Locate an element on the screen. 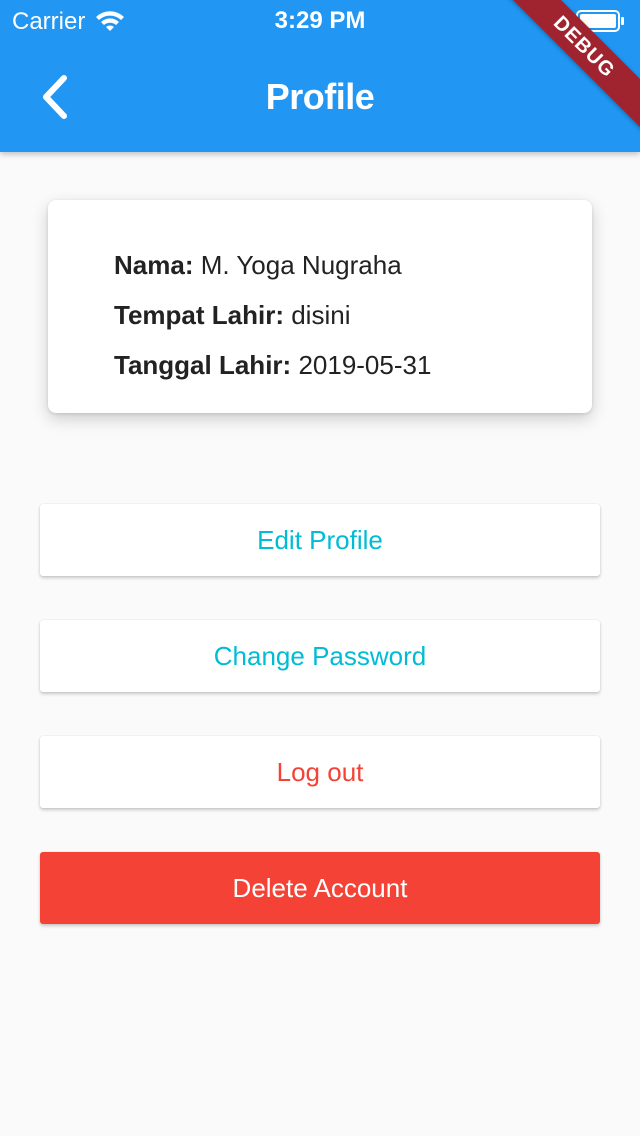 This screenshot has width=640, height=1136. tempat-lahir-row: Tempat Lahir: disini is located at coordinates (232, 315).